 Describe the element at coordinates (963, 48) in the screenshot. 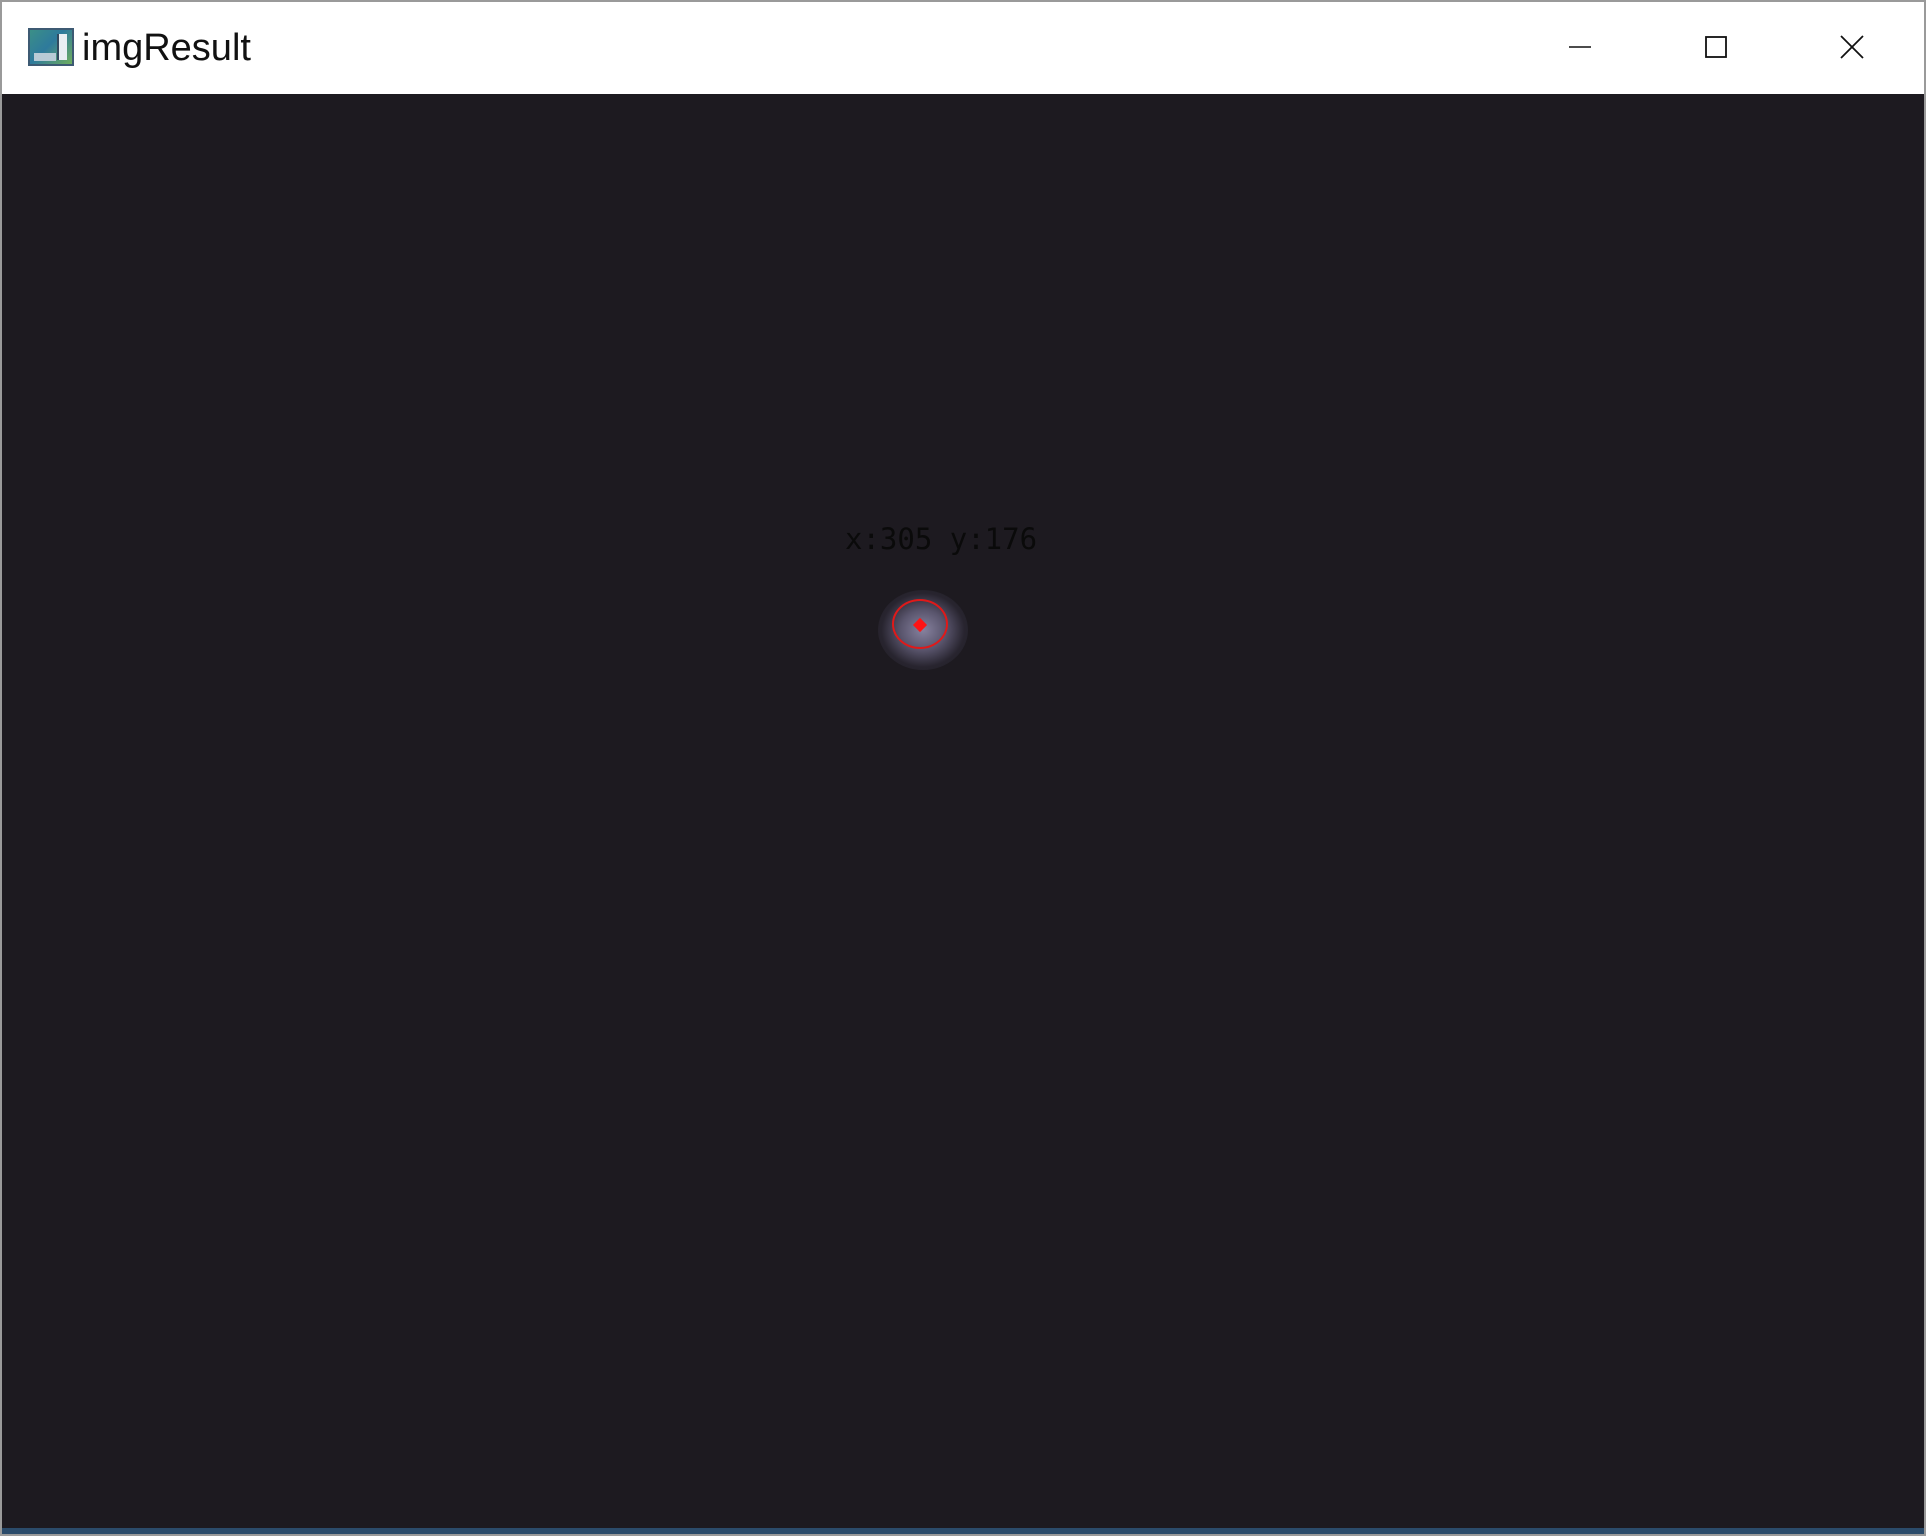

I see `title-bar: imgResult` at that location.